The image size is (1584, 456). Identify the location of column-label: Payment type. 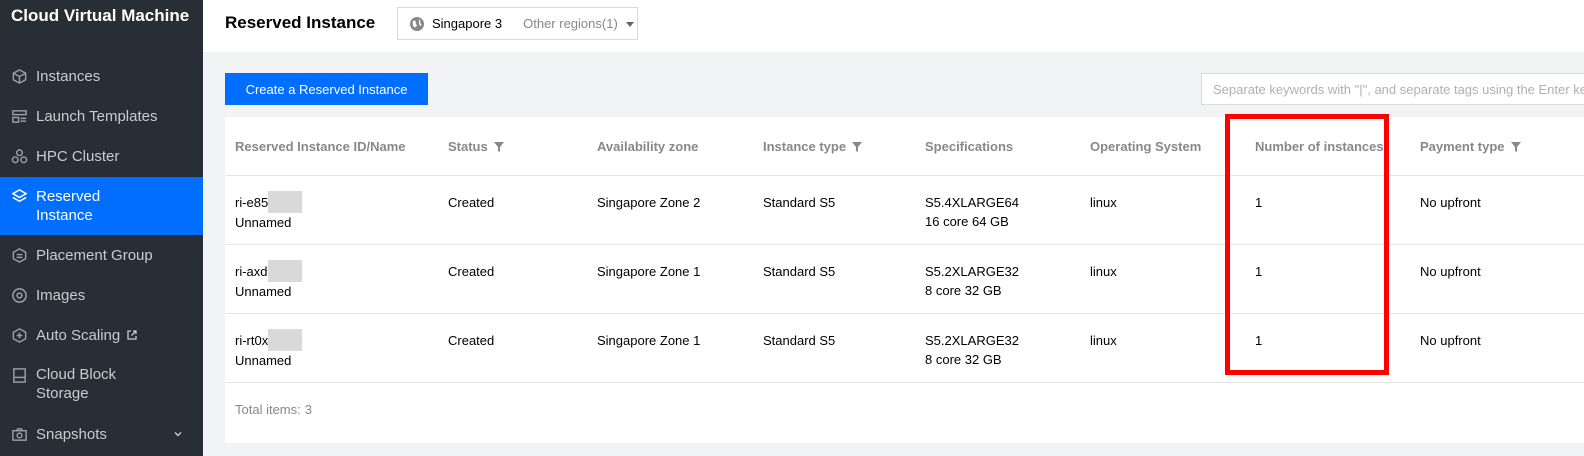
(1462, 146).